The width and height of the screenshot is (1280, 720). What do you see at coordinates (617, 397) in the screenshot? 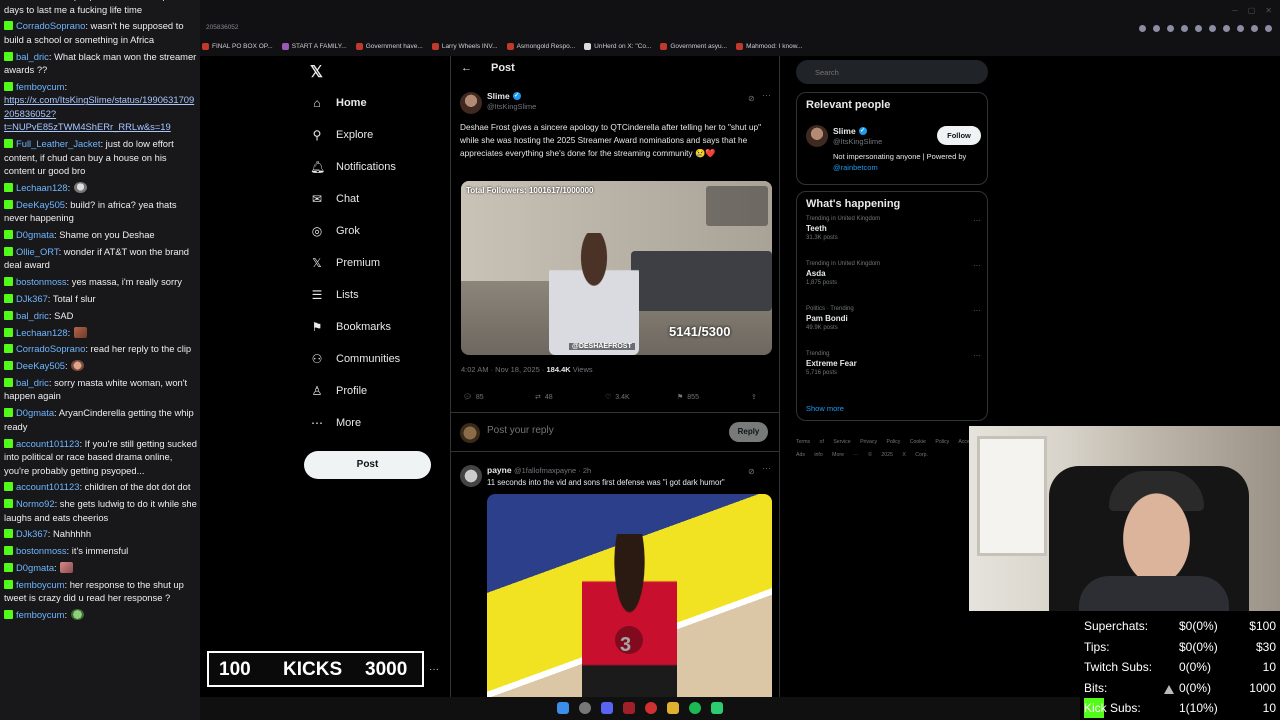
I see `like-action: ♡ 3.4K` at bounding box center [617, 397].